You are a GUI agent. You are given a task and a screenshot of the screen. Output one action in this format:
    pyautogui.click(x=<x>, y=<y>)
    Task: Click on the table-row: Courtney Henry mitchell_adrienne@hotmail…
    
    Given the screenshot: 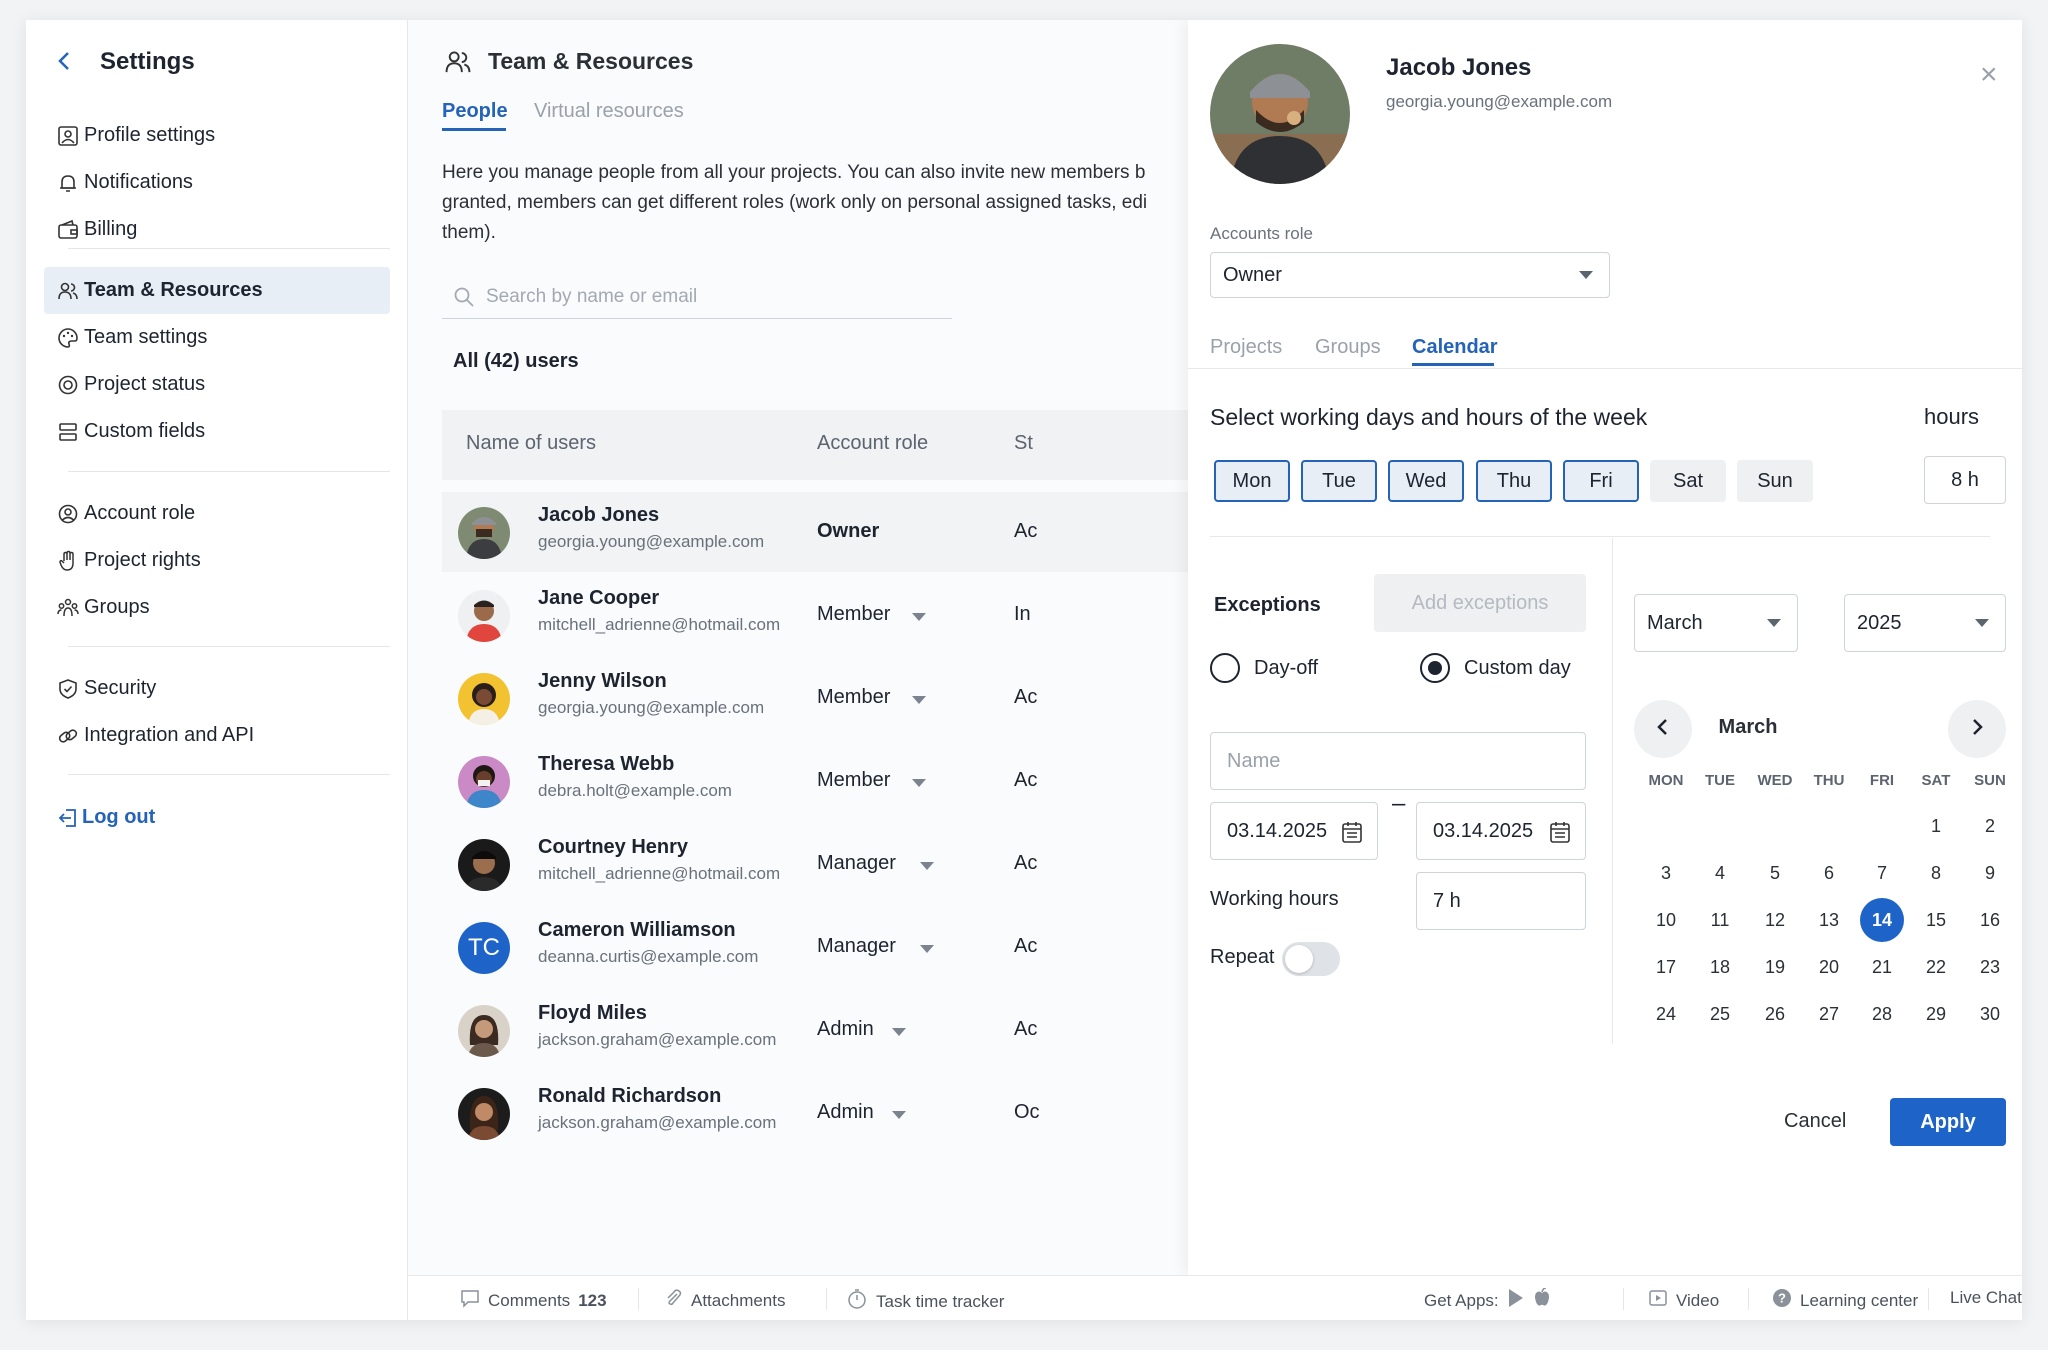 What is the action you would take?
    pyautogui.click(x=832, y=864)
    